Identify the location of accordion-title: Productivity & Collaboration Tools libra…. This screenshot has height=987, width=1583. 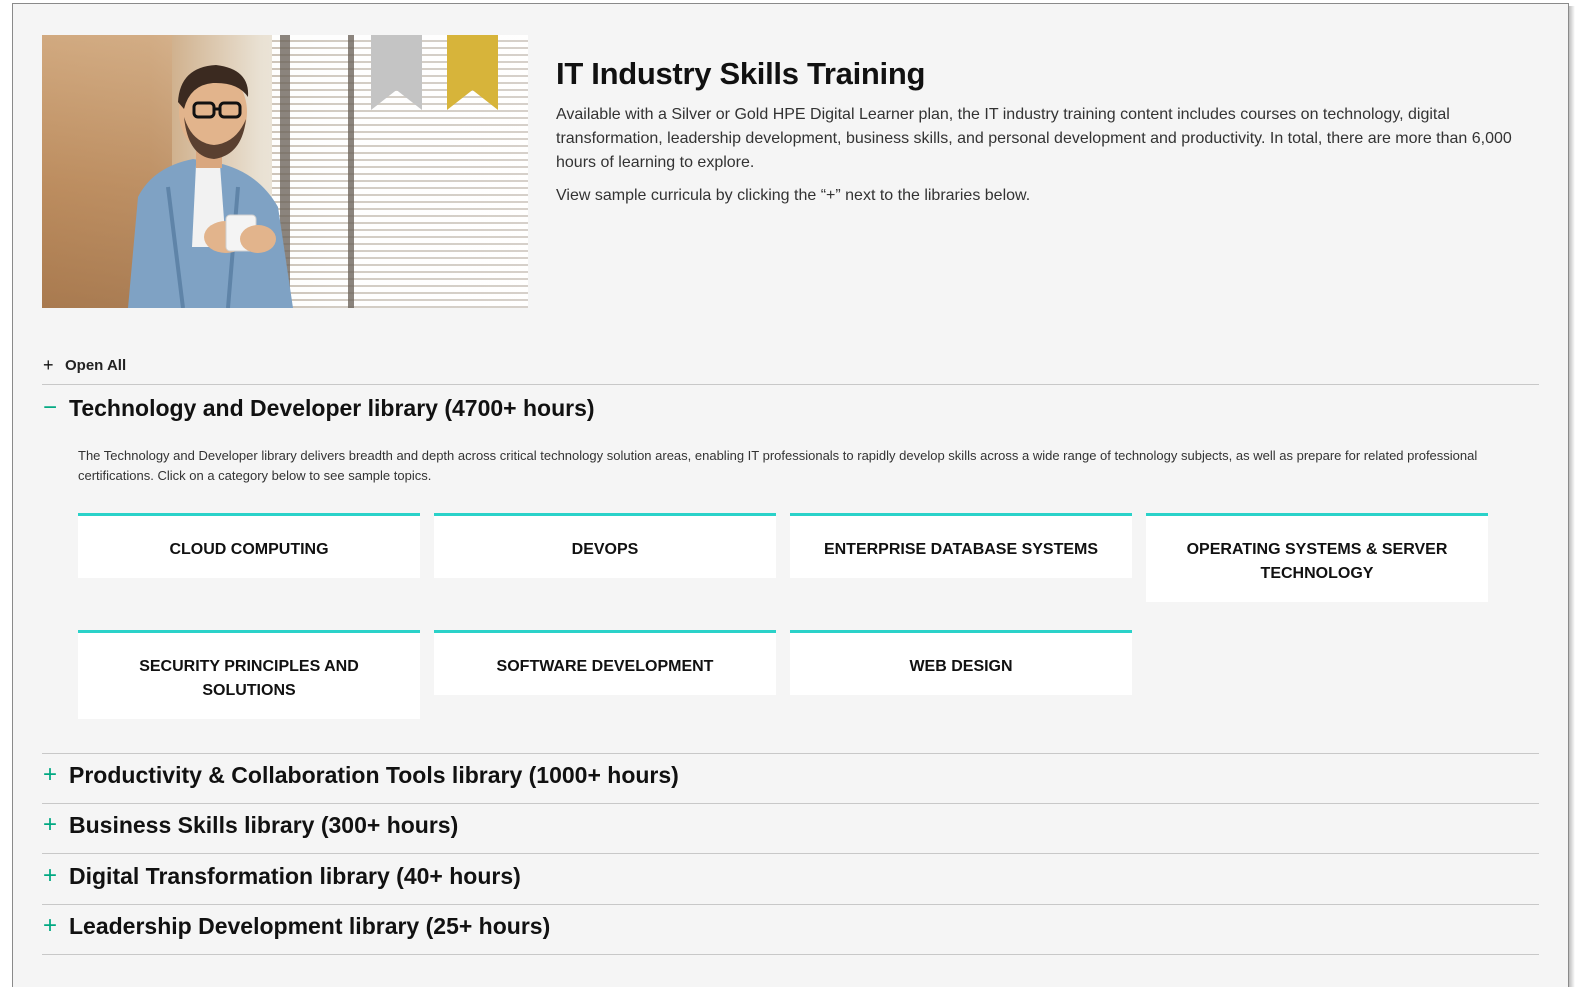
(374, 774).